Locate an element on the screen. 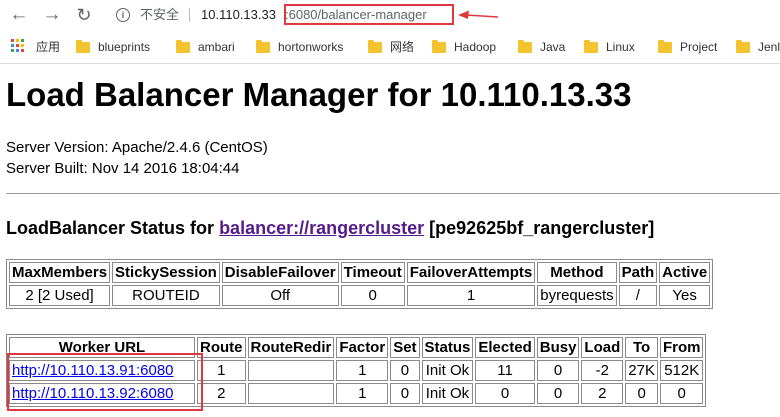 This screenshot has height=417, width=780. bookmark-hortonworks: hortonworks is located at coordinates (299, 47).